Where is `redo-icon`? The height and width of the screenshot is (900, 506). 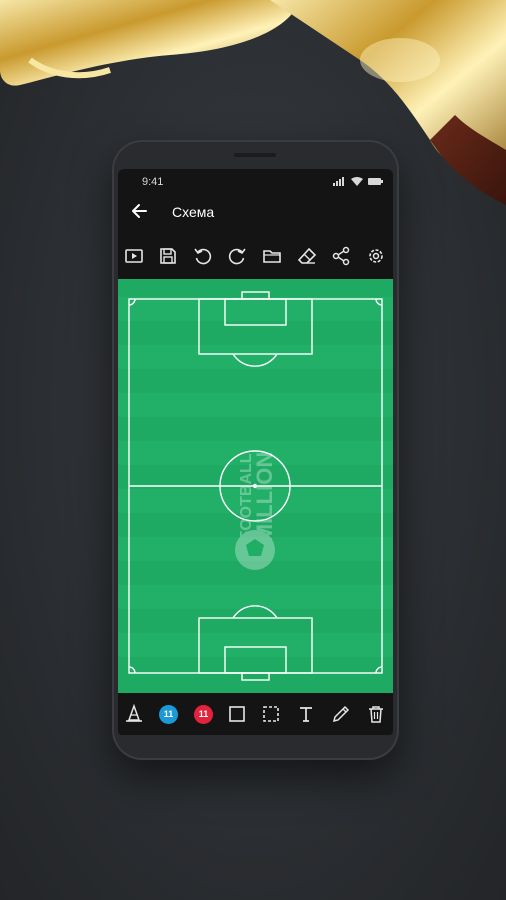 redo-icon is located at coordinates (237, 256).